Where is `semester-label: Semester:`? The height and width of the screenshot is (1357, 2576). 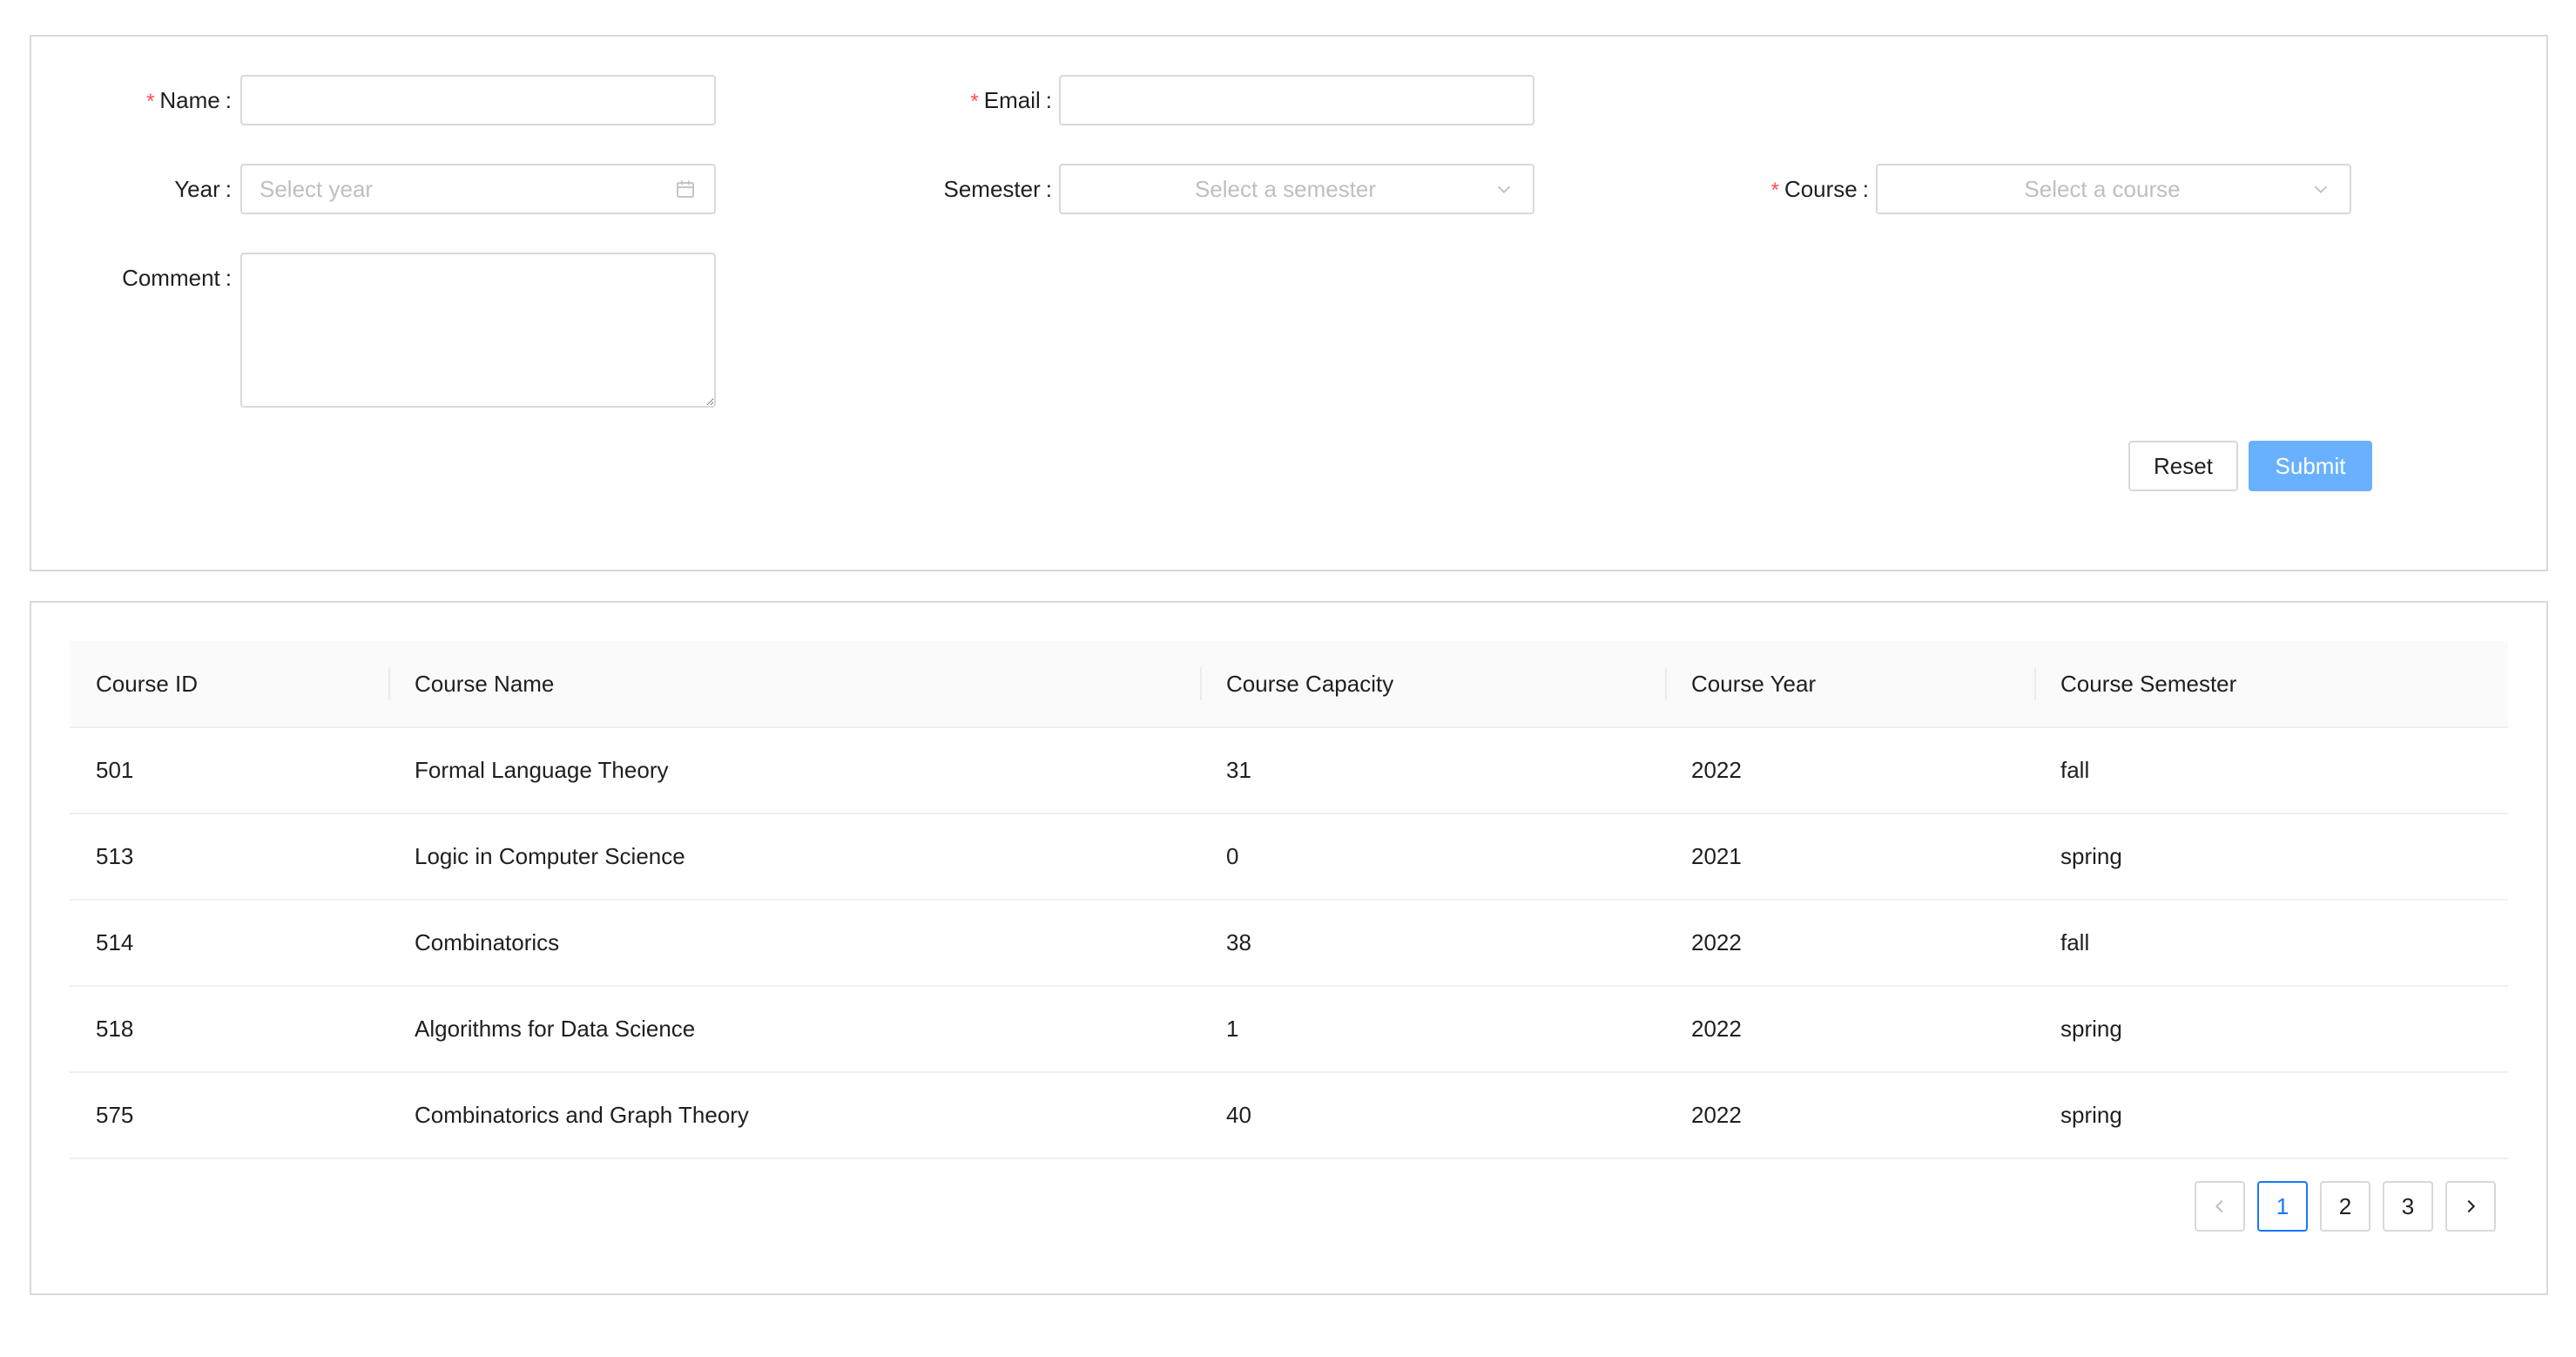 semester-label: Semester: is located at coordinates (999, 189).